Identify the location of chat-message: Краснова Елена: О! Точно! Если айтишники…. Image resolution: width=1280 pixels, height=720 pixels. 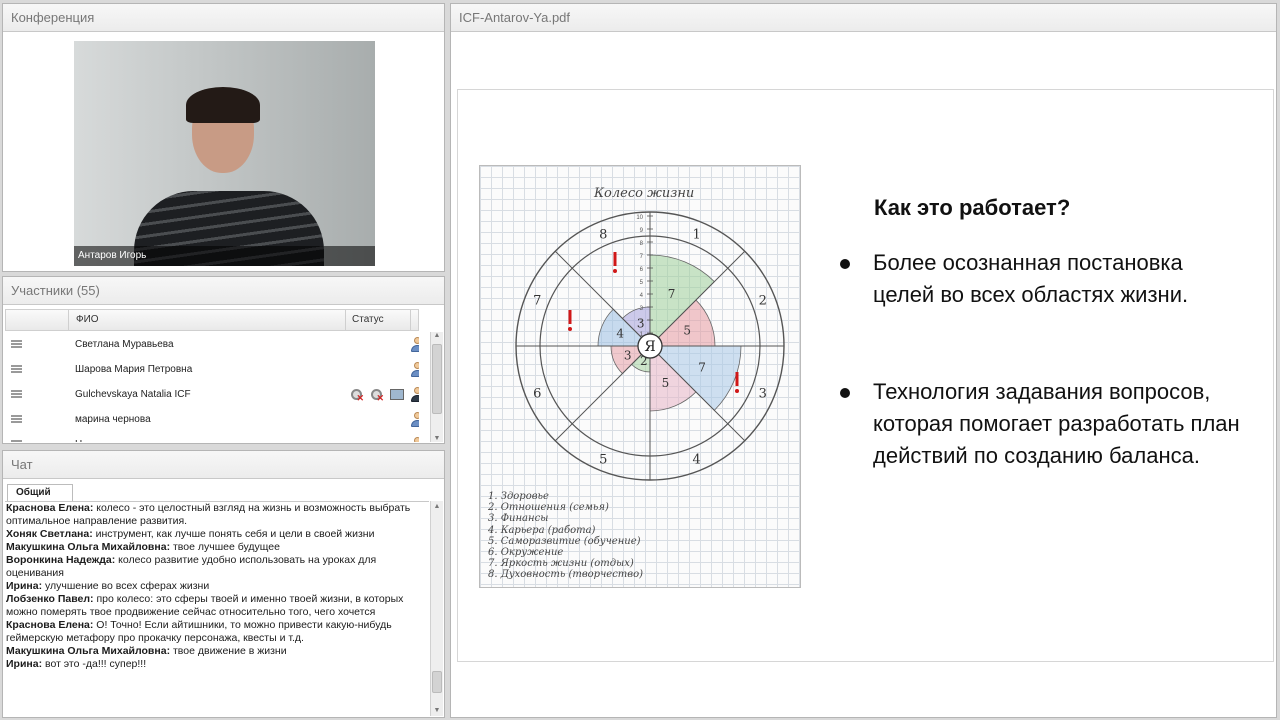
(217, 632).